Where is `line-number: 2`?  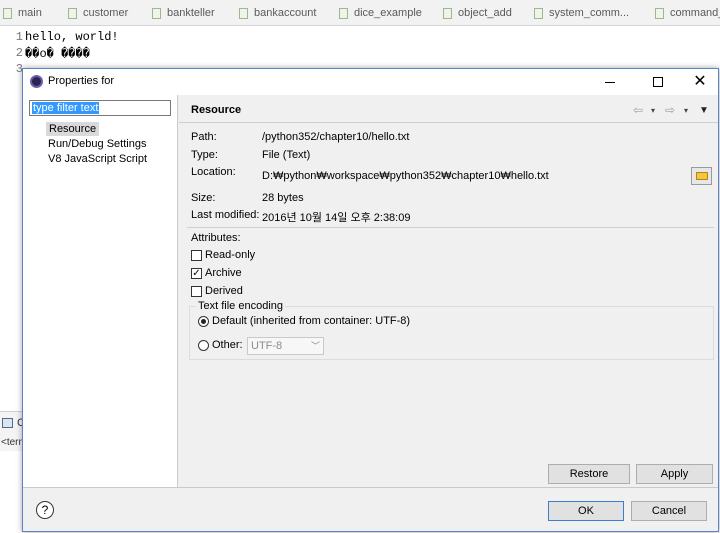 line-number: 2 is located at coordinates (19, 53).